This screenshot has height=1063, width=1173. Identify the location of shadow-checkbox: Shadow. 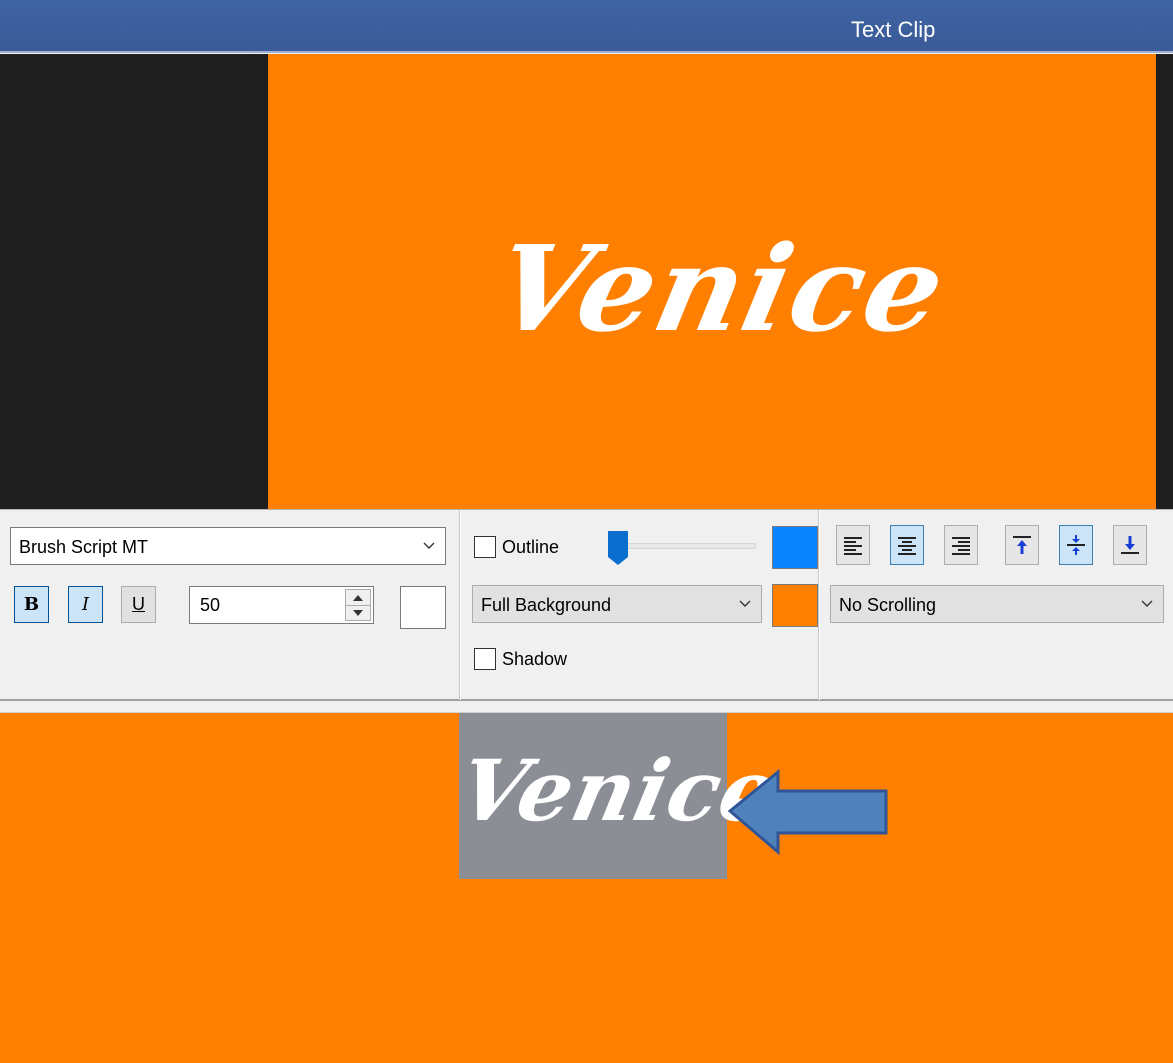
(520, 659).